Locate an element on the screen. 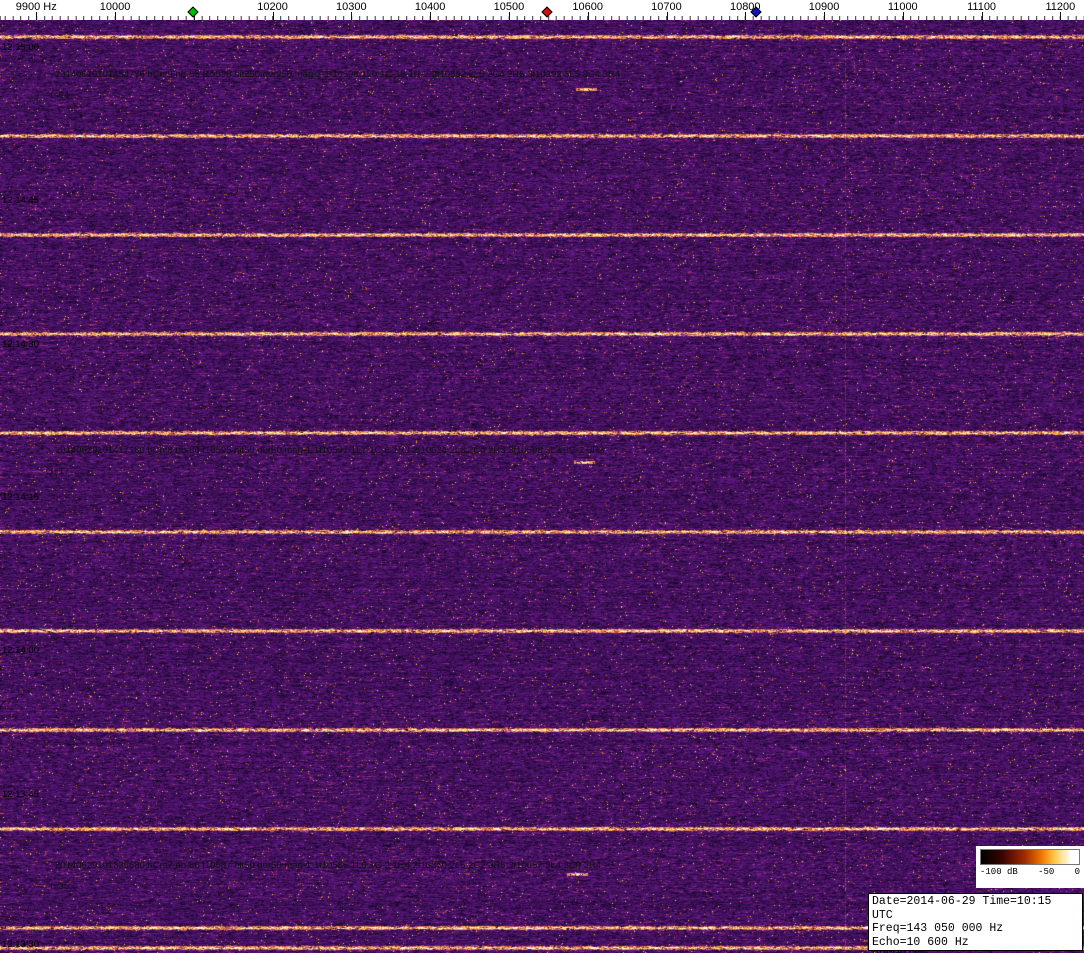  info-date-line: Date=2014-06-29 Time=10:15 UTC is located at coordinates (962, 908).